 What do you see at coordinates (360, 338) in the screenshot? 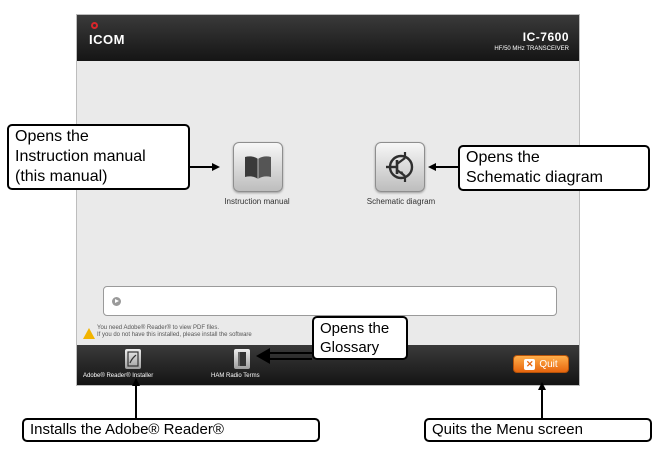
I see `callout-glossary: Opens the Glossary` at bounding box center [360, 338].